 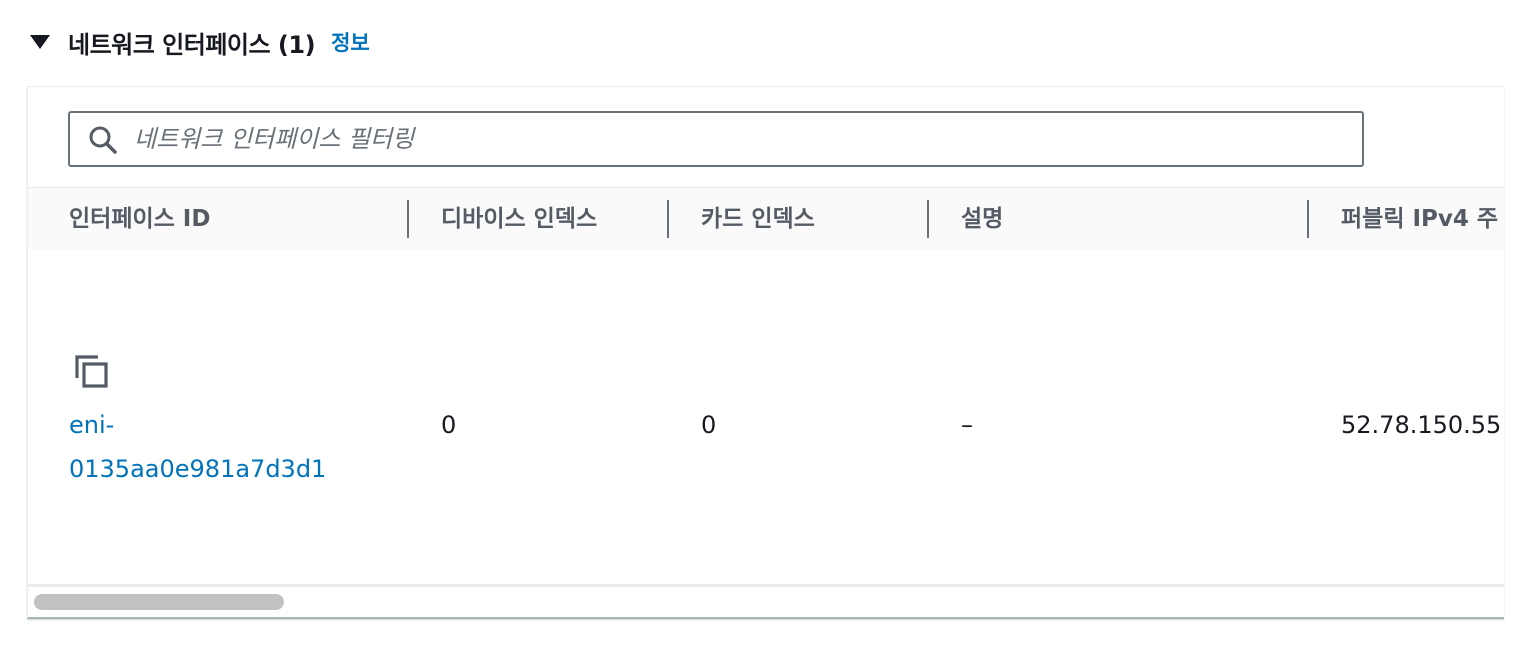 What do you see at coordinates (192, 44) in the screenshot?
I see `section-title: 네트워크 인터페이스 (1)` at bounding box center [192, 44].